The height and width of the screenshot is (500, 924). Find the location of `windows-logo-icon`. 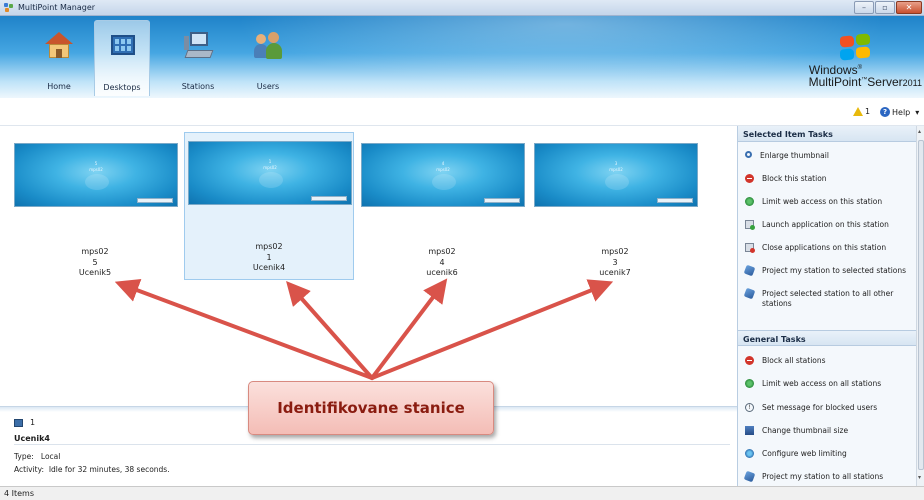

windows-logo-icon is located at coordinates (856, 47).